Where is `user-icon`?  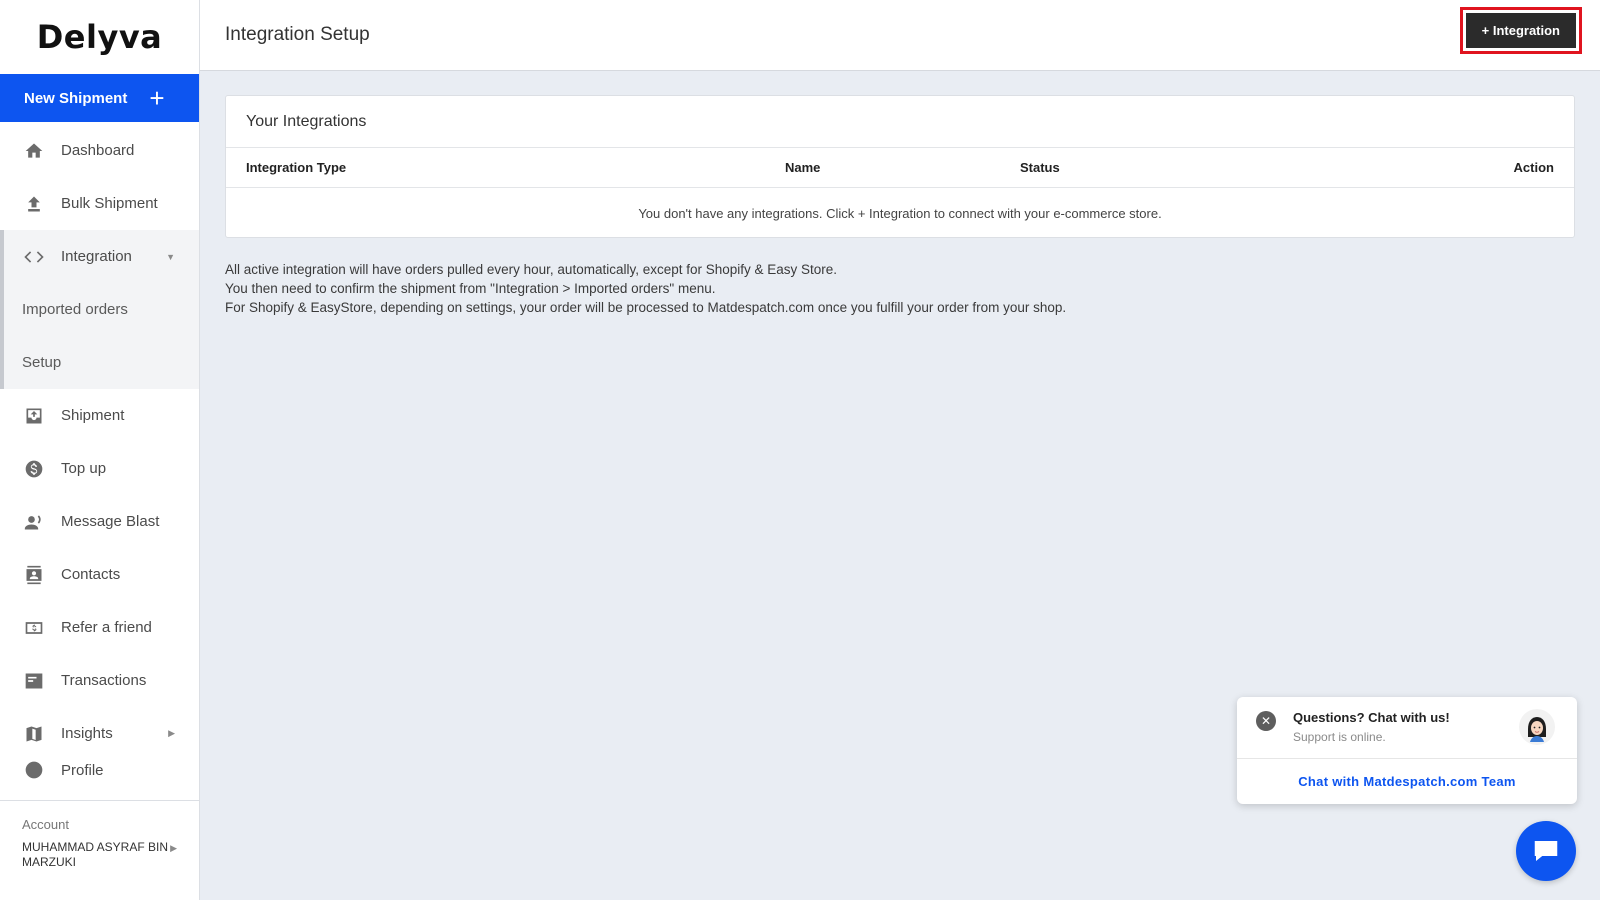 user-icon is located at coordinates (34, 770).